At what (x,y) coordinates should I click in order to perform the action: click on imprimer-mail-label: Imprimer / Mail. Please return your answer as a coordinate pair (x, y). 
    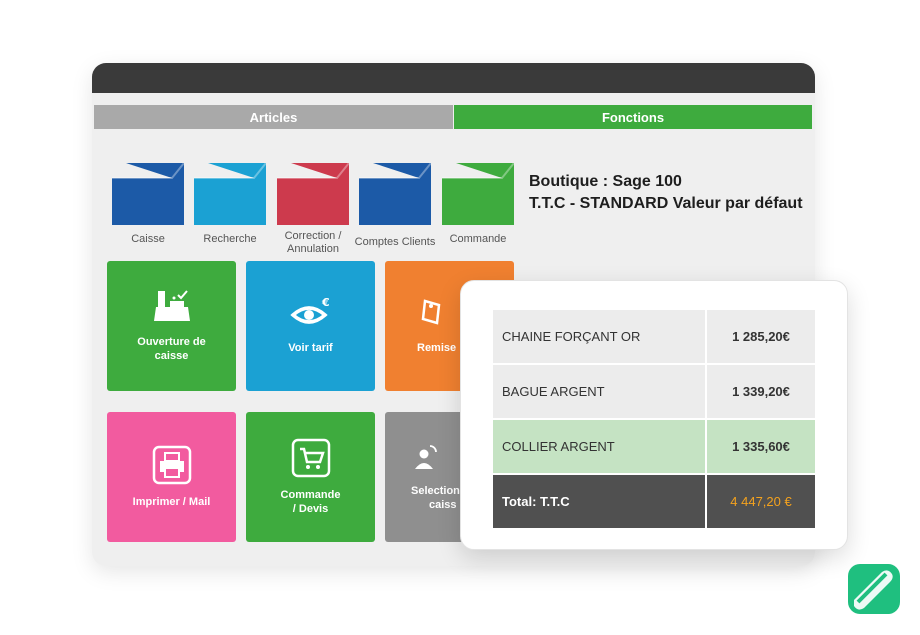
    Looking at the image, I should click on (171, 502).